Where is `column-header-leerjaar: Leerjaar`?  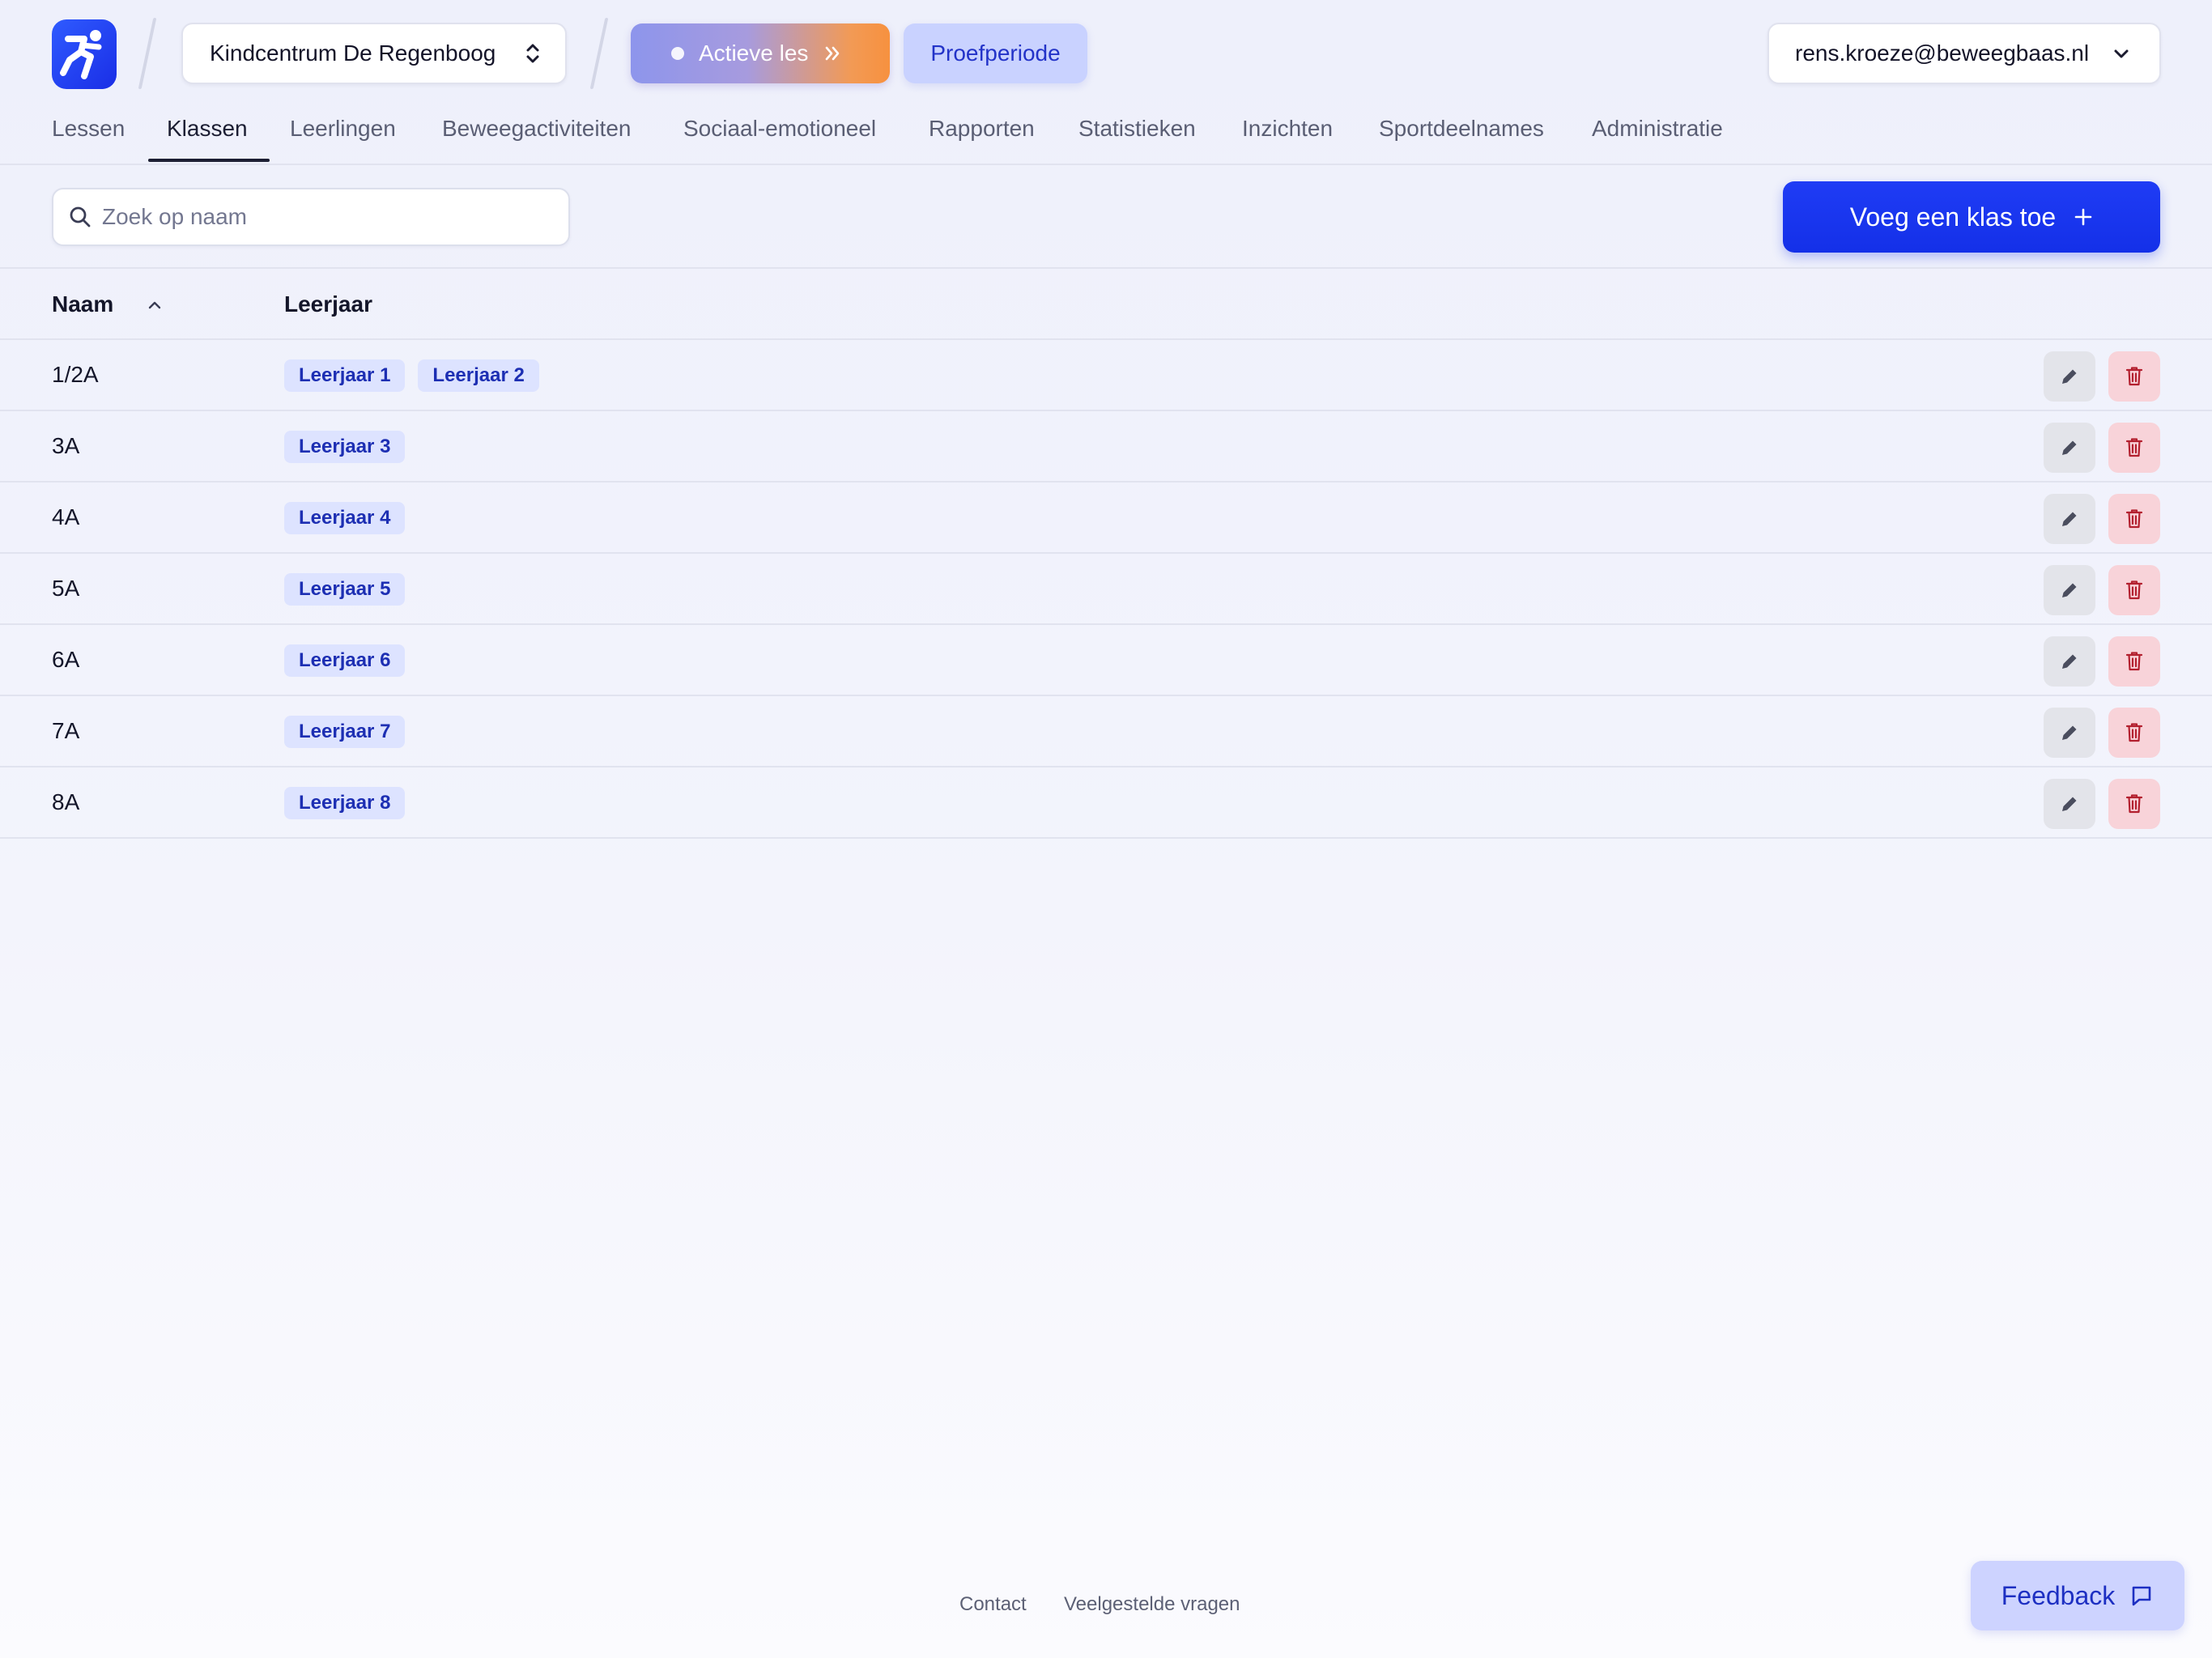 column-header-leerjaar: Leerjaar is located at coordinates (328, 304).